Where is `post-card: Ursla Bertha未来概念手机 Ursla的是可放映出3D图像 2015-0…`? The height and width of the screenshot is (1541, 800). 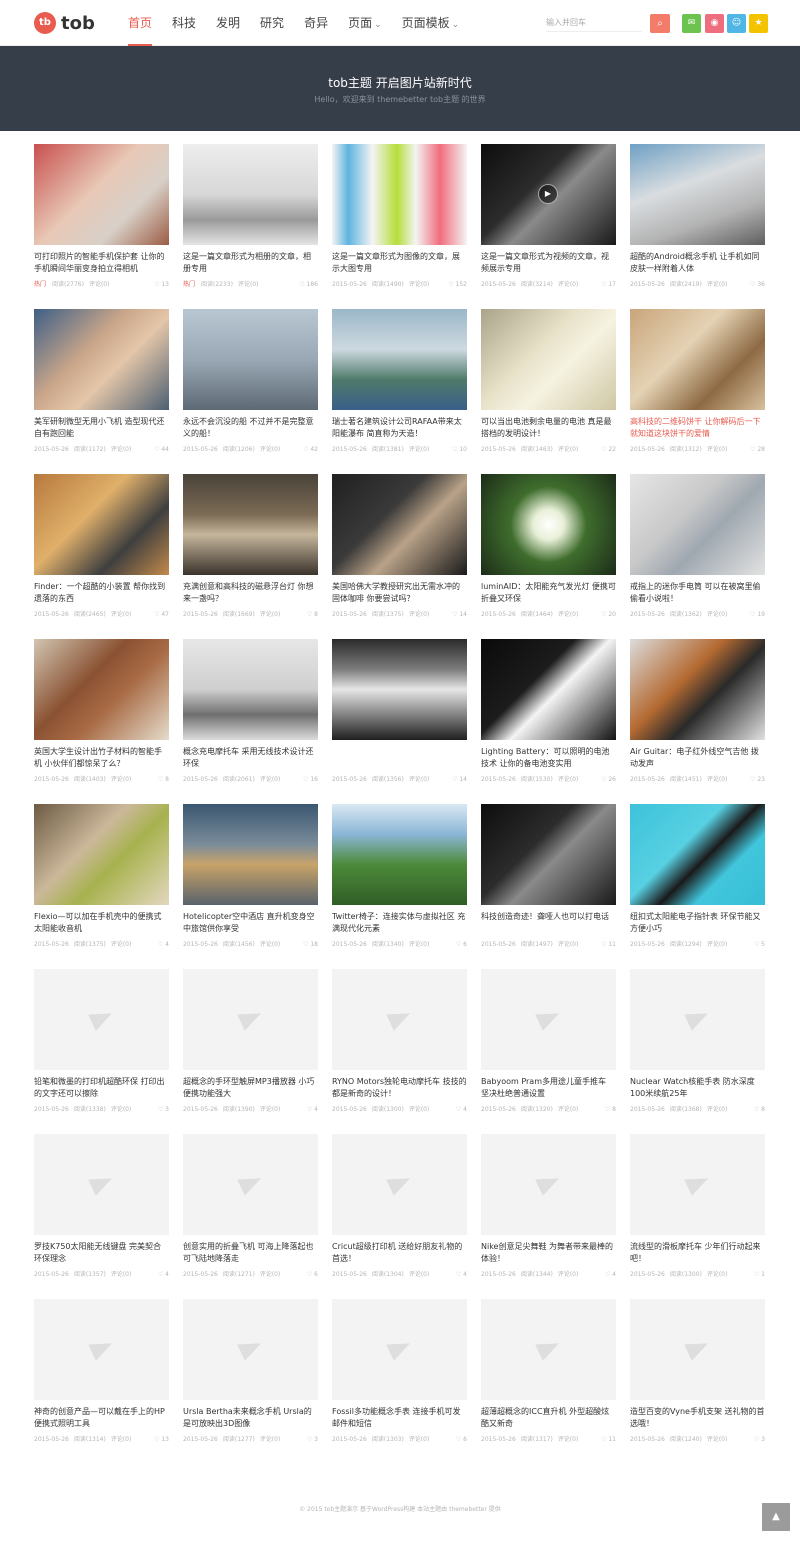 post-card: Ursla Bertha未来概念手机 Ursla的是可放映出3D图像 2015-0… is located at coordinates (250, 1381).